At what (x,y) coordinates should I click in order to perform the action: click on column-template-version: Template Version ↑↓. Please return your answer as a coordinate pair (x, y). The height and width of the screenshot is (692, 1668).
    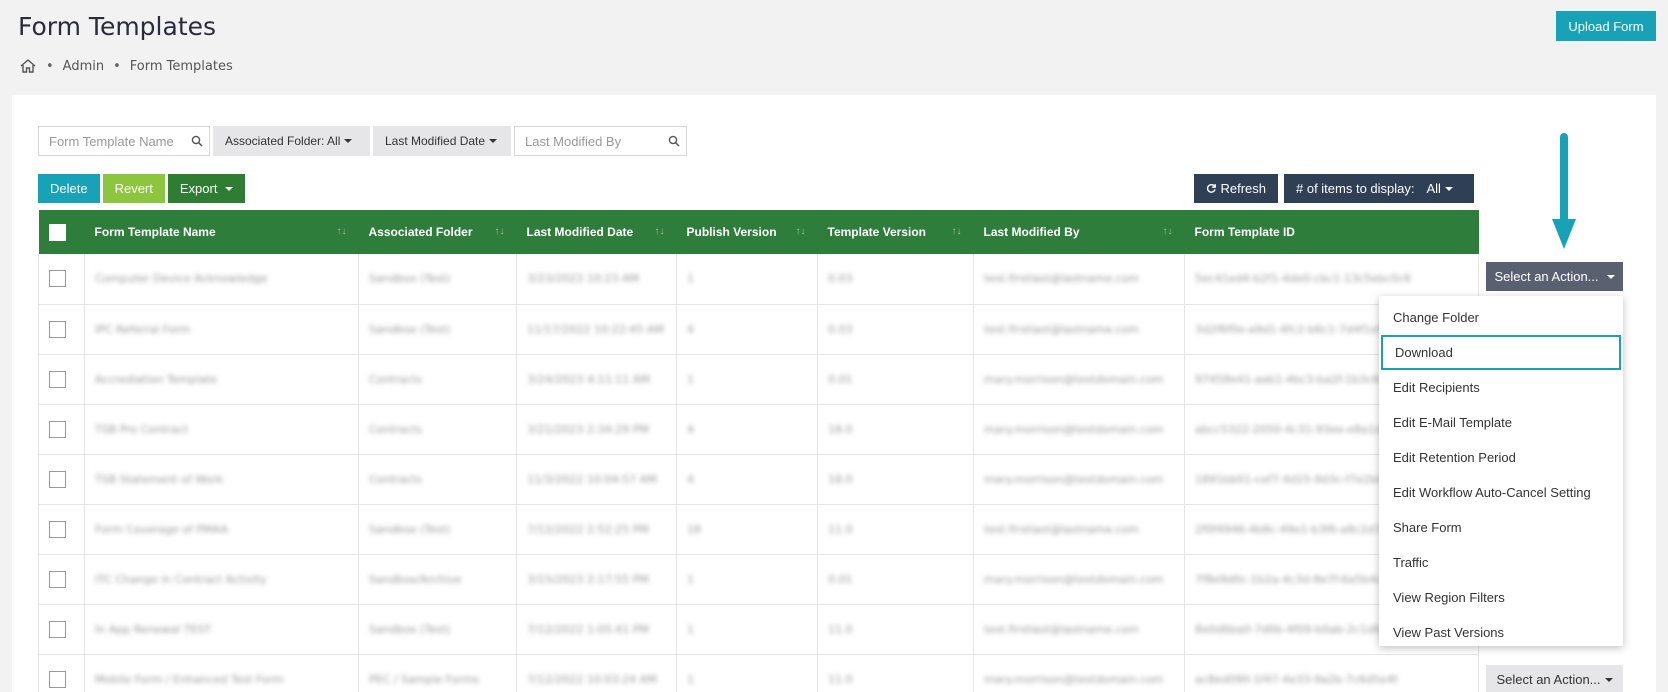
    Looking at the image, I should click on (896, 232).